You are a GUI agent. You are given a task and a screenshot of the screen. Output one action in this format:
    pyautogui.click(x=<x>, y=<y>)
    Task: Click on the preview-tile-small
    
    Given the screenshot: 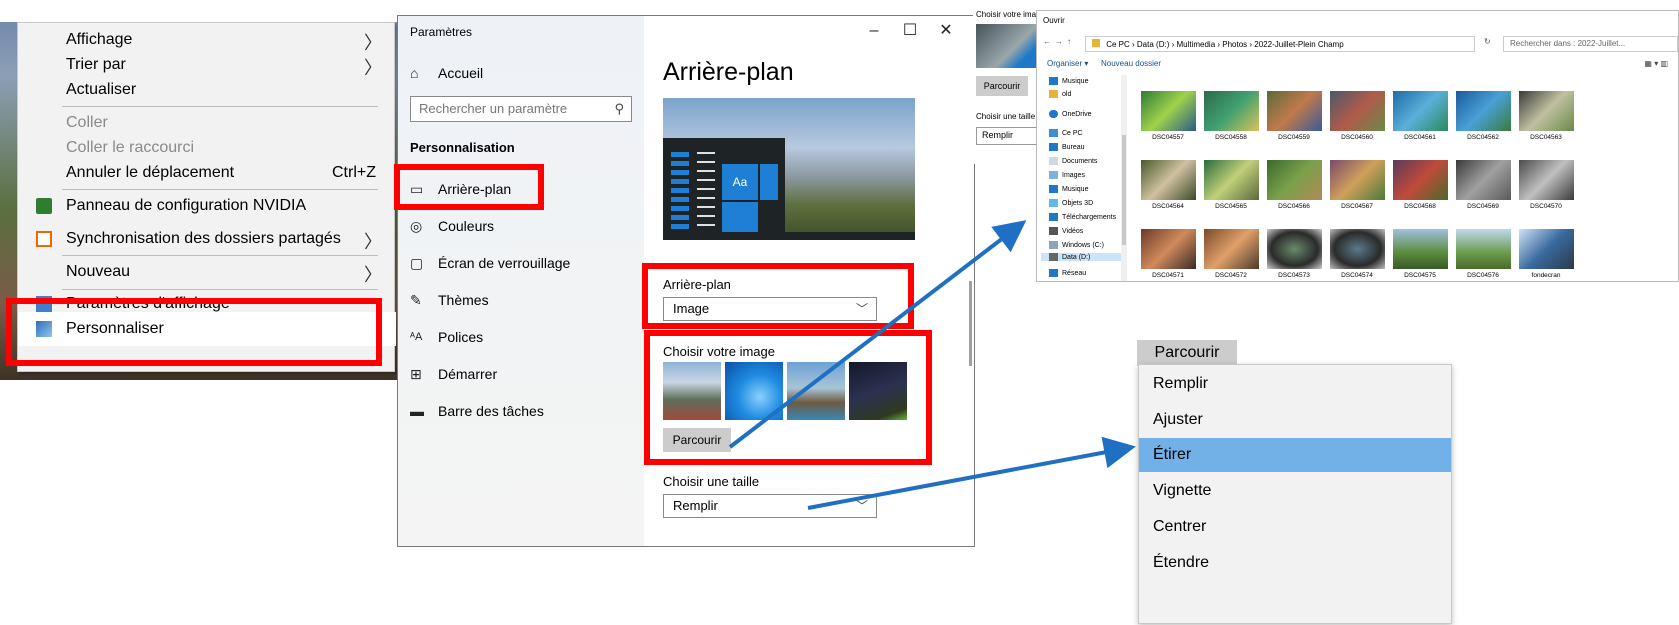 What is the action you would take?
    pyautogui.click(x=769, y=182)
    